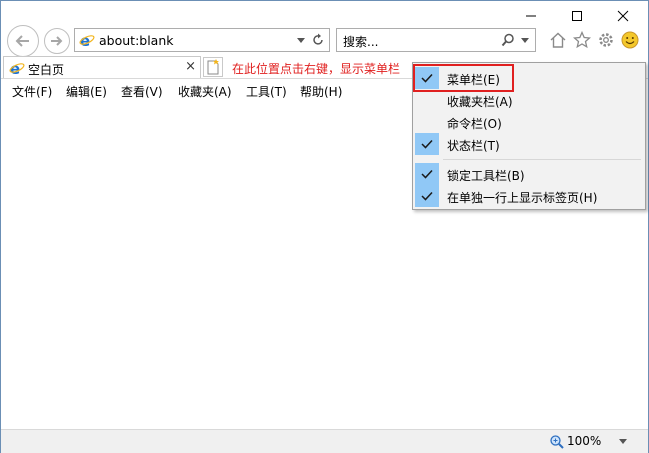 Image resolution: width=649 pixels, height=453 pixels. I want to click on highlight-box, so click(463, 78).